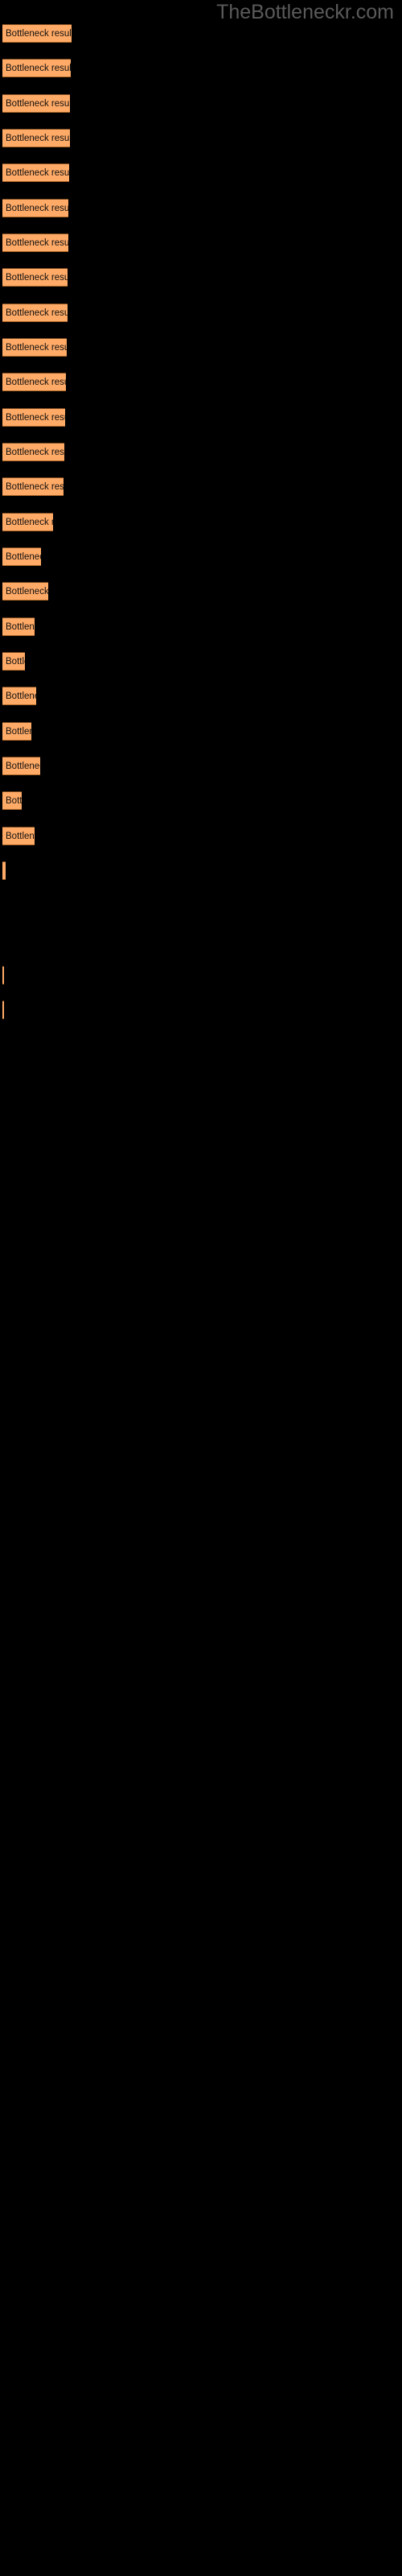 The image size is (402, 2576). Describe the element at coordinates (3, 975) in the screenshot. I see `bar-26: Bottleneck result` at that location.